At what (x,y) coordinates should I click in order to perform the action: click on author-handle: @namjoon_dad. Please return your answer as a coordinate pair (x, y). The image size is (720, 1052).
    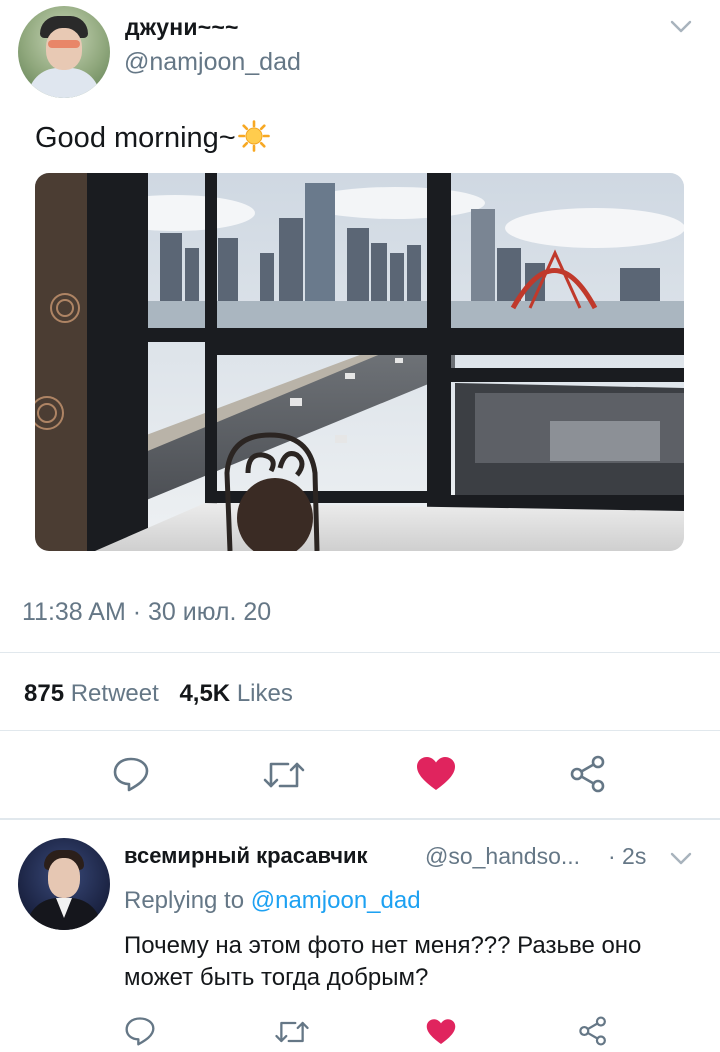
    Looking at the image, I should click on (212, 62).